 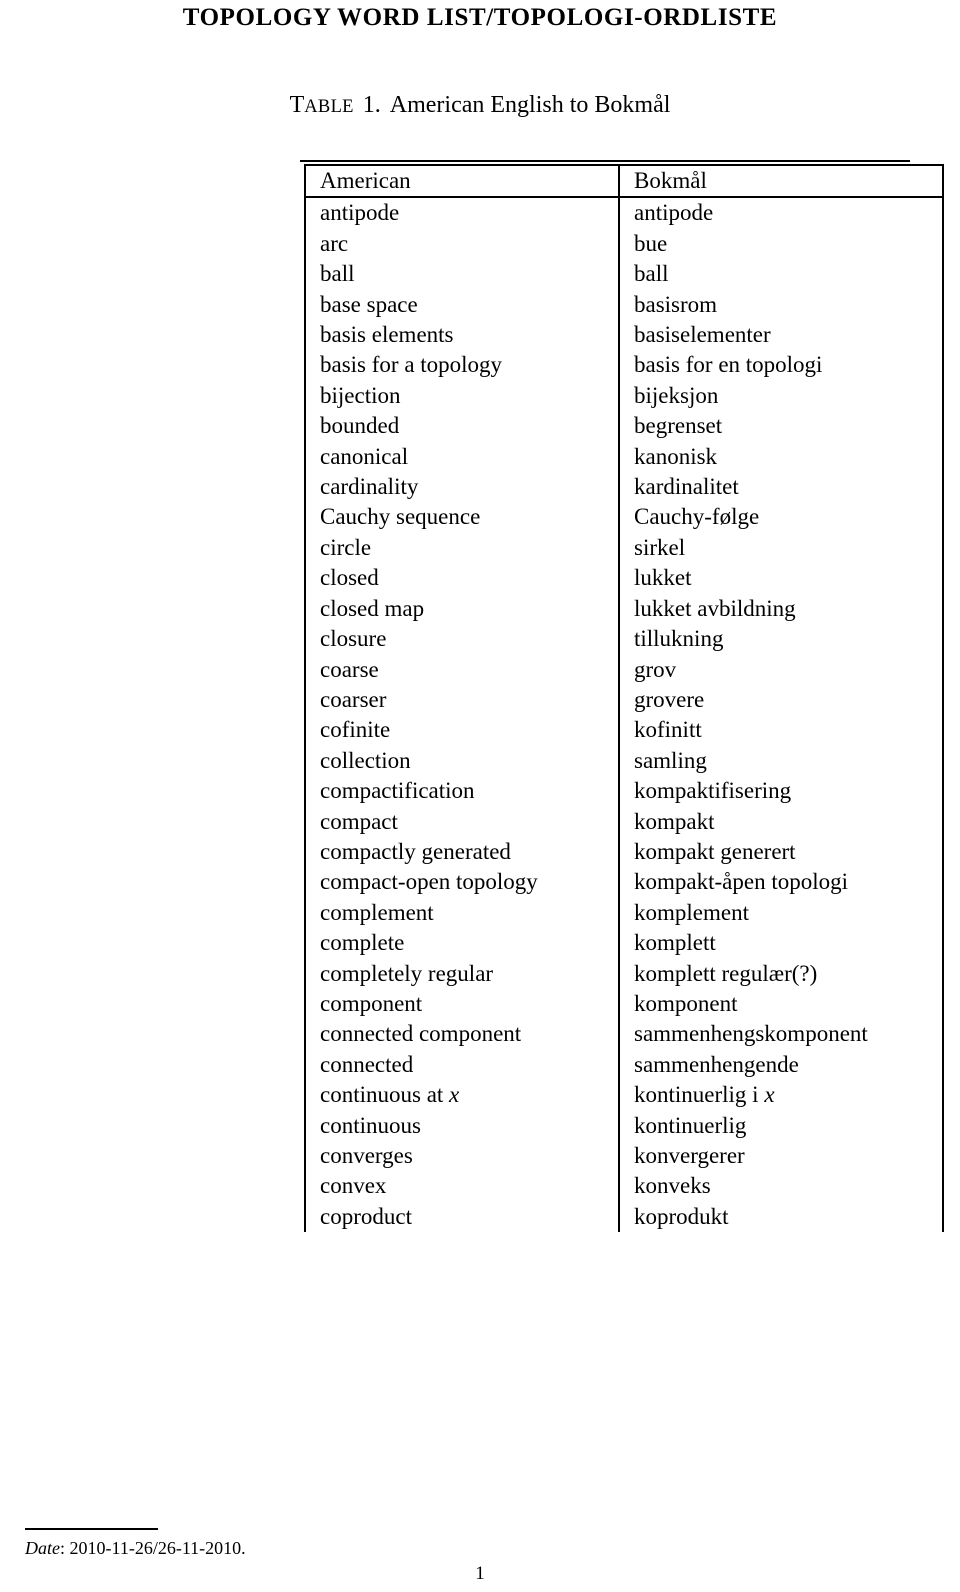 What do you see at coordinates (462, 517) in the screenshot?
I see `cell-american: Cauchy sequence` at bounding box center [462, 517].